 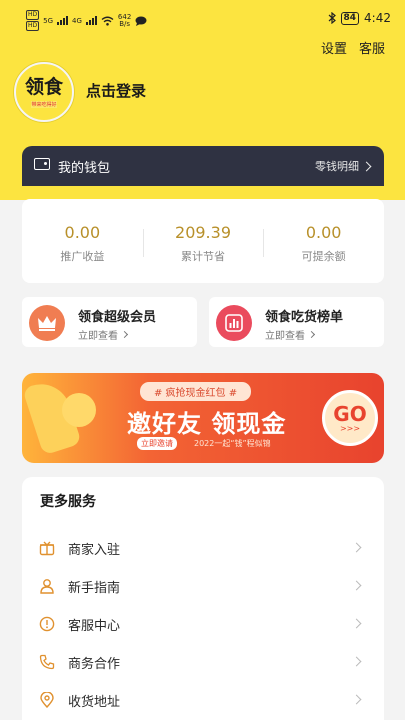 What do you see at coordinates (94, 588) in the screenshot?
I see `service-label: 新手指南` at bounding box center [94, 588].